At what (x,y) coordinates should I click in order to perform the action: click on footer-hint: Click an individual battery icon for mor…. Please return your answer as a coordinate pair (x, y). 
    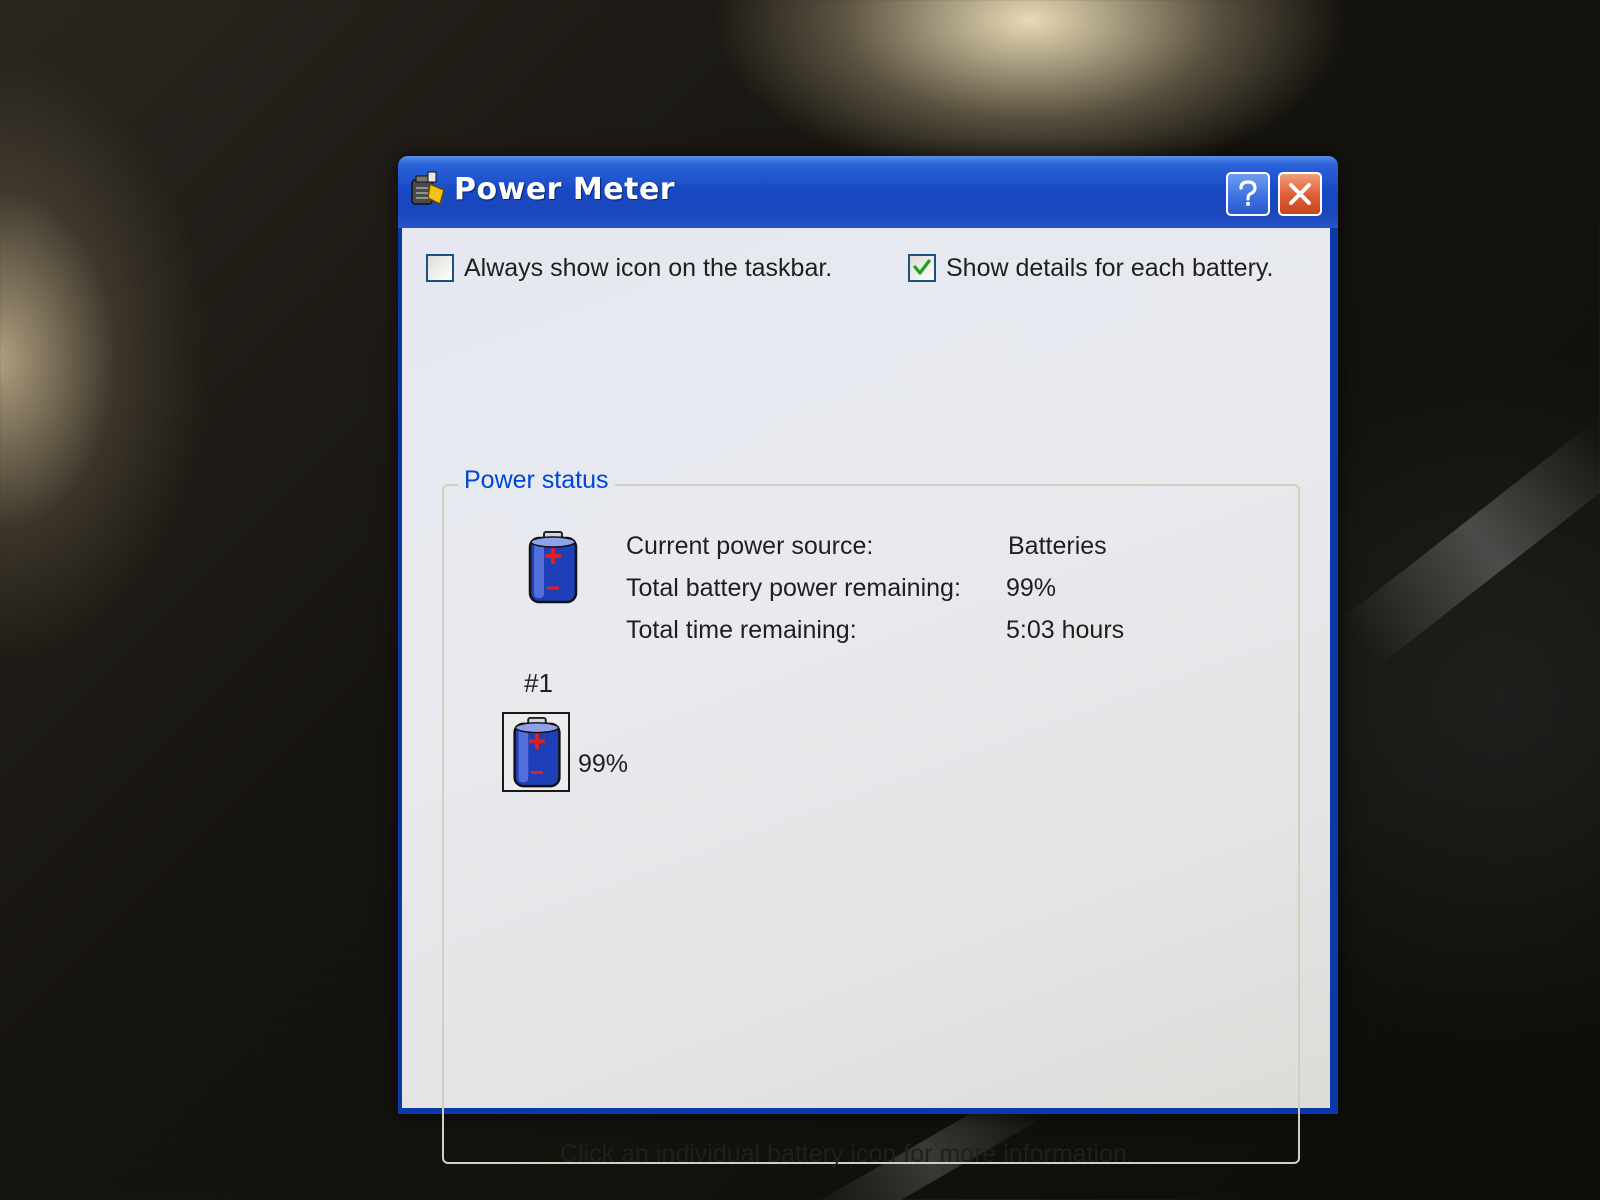
    Looking at the image, I should click on (847, 1154).